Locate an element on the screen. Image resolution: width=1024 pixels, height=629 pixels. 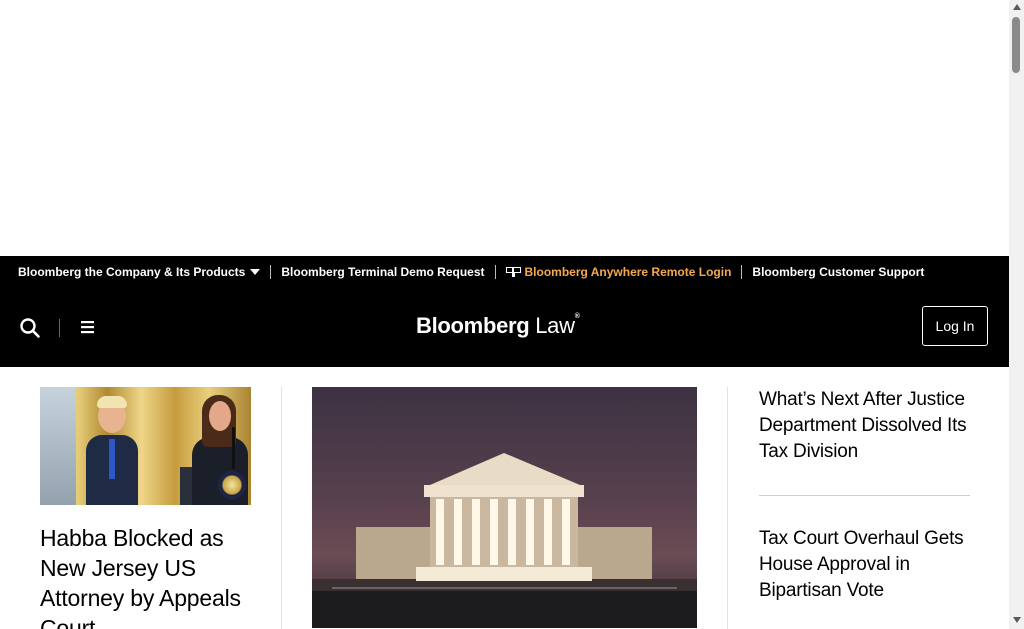
terminal-icon is located at coordinates (513, 271).